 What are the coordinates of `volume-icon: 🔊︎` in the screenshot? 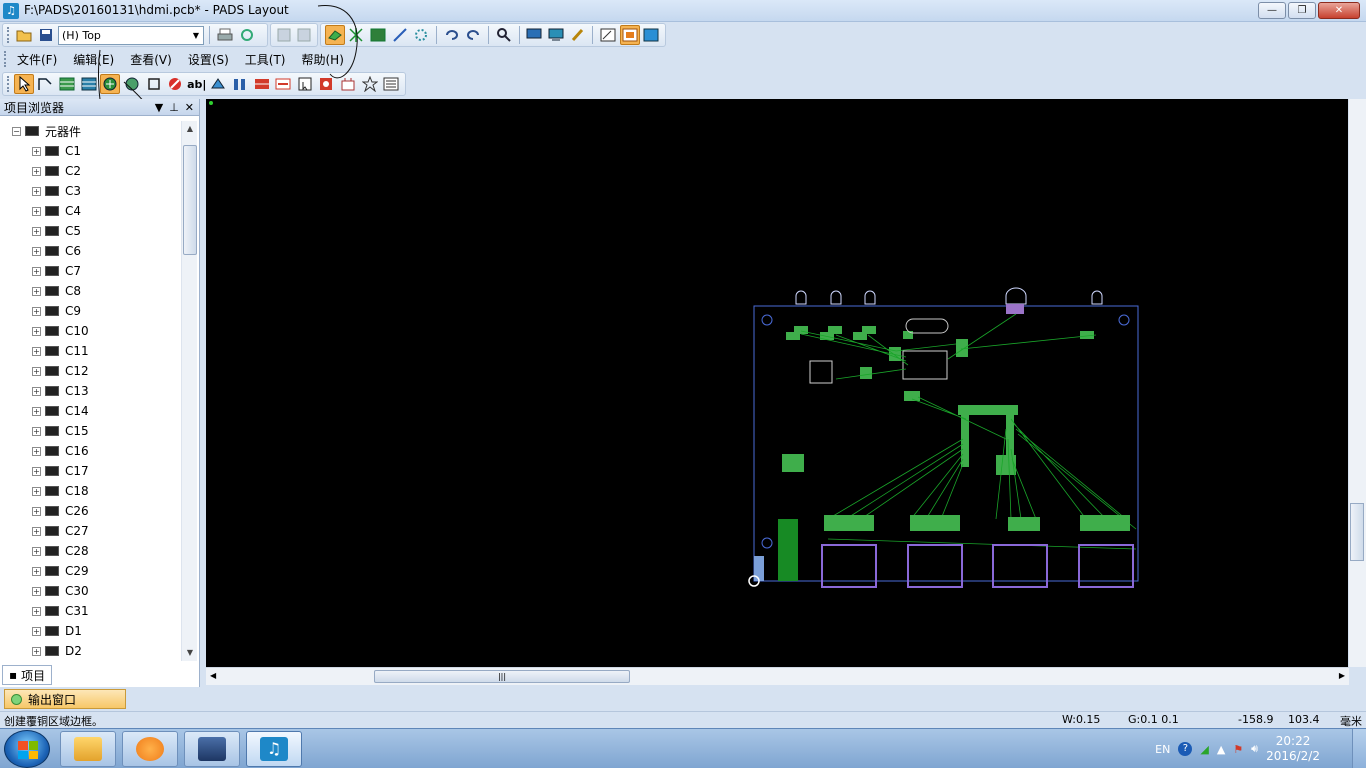 It's located at (1254, 749).